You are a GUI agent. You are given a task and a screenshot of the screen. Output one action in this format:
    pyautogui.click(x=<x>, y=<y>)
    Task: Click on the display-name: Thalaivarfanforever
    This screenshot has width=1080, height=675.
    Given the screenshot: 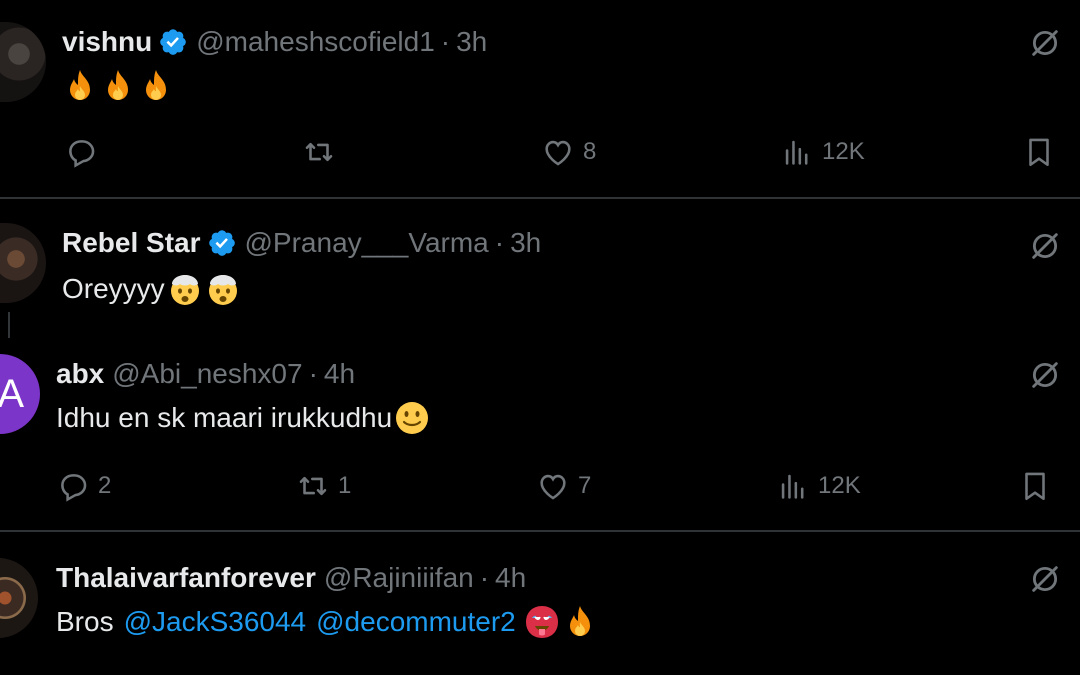 What is the action you would take?
    pyautogui.click(x=186, y=578)
    